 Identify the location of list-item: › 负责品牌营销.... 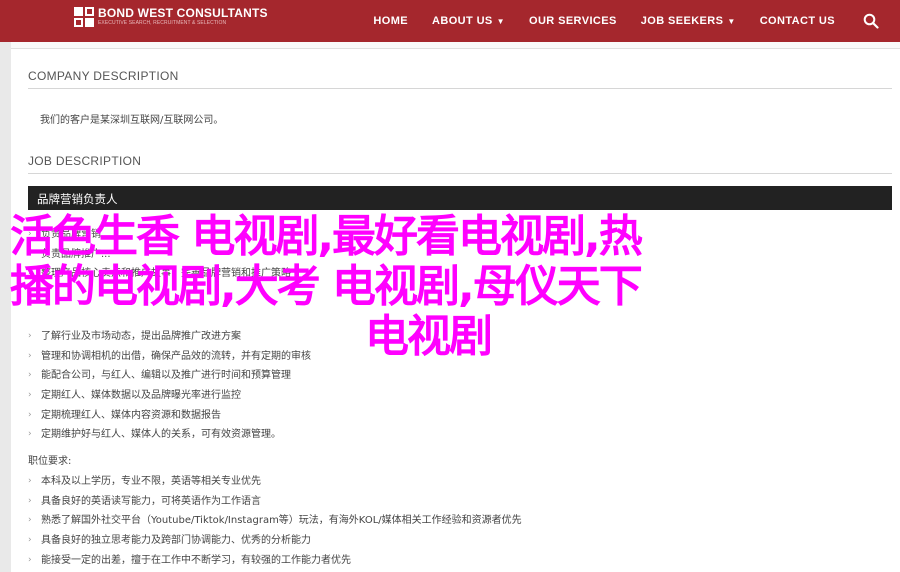
(159, 235).